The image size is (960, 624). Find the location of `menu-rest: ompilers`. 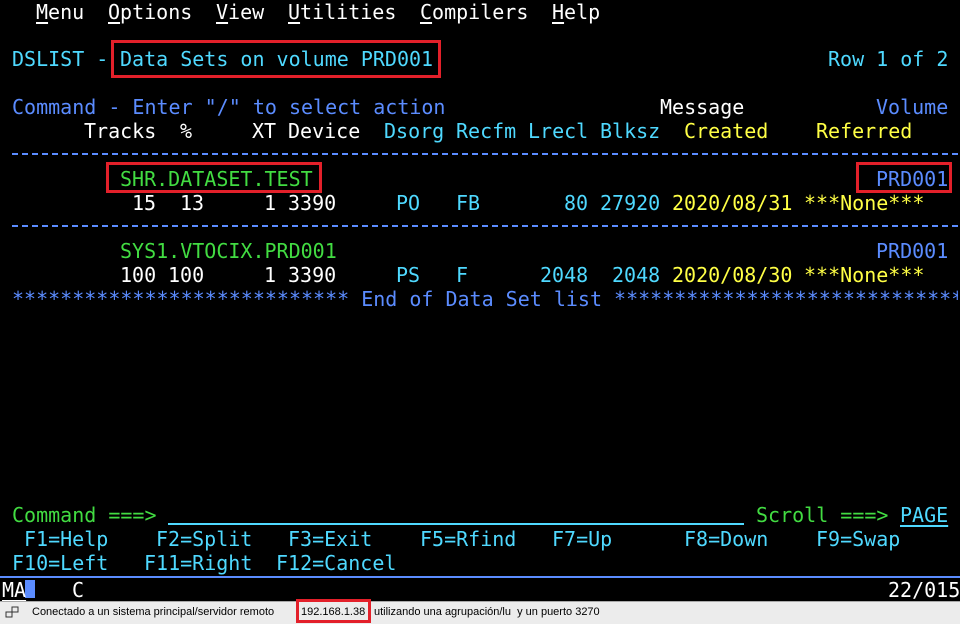

menu-rest: ompilers is located at coordinates (480, 12).